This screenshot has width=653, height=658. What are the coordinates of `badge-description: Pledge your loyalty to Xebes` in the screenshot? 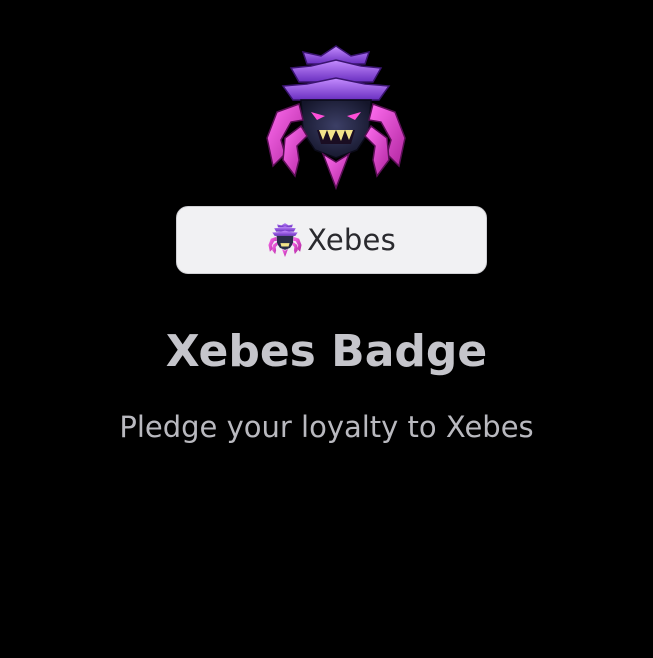 It's located at (326, 427).